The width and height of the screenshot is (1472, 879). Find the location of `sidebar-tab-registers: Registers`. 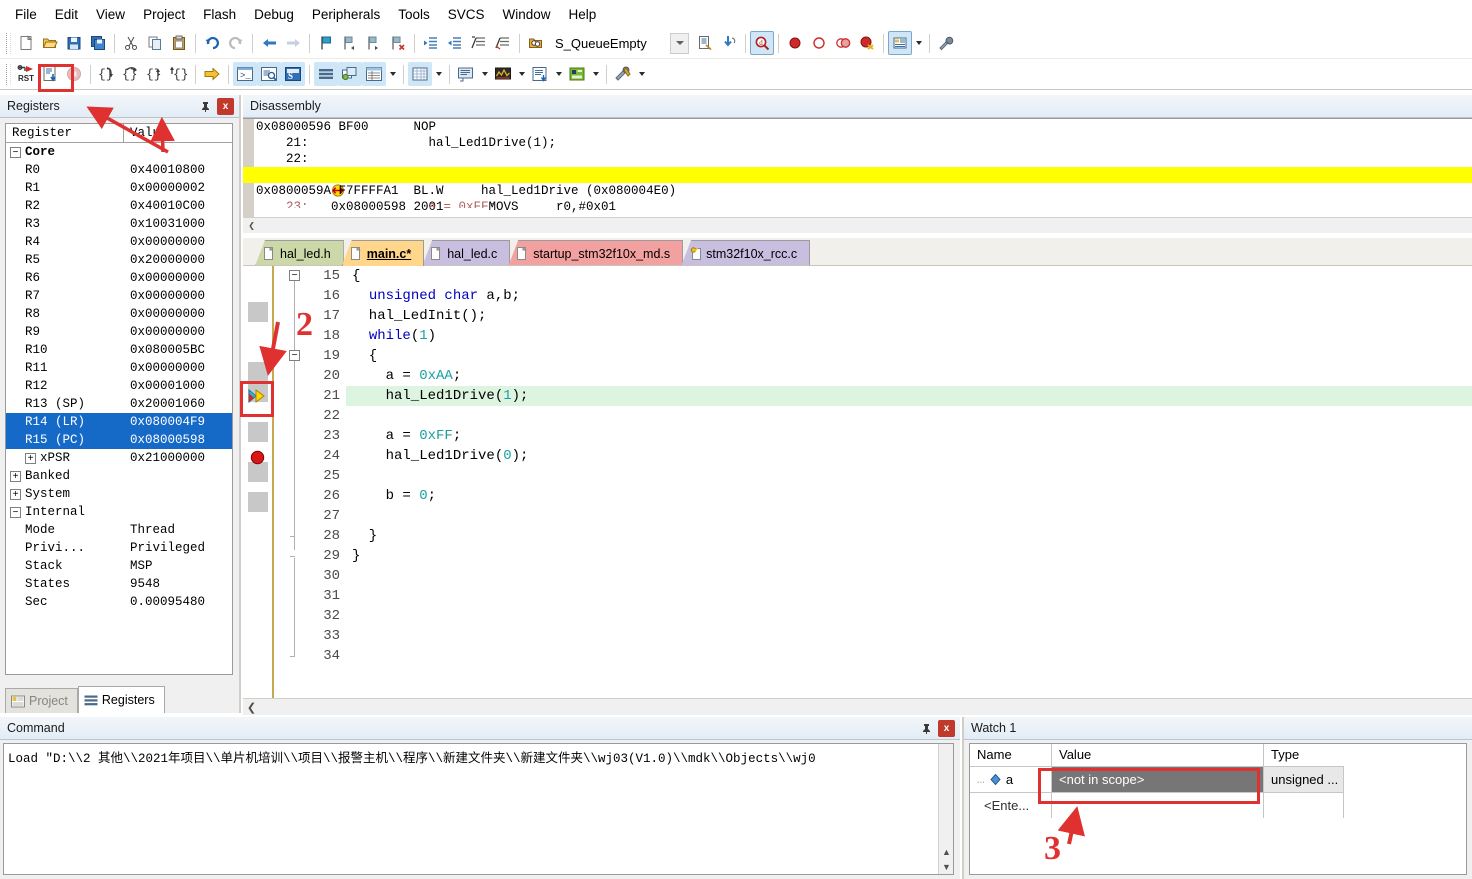

sidebar-tab-registers: Registers is located at coordinates (121, 699).